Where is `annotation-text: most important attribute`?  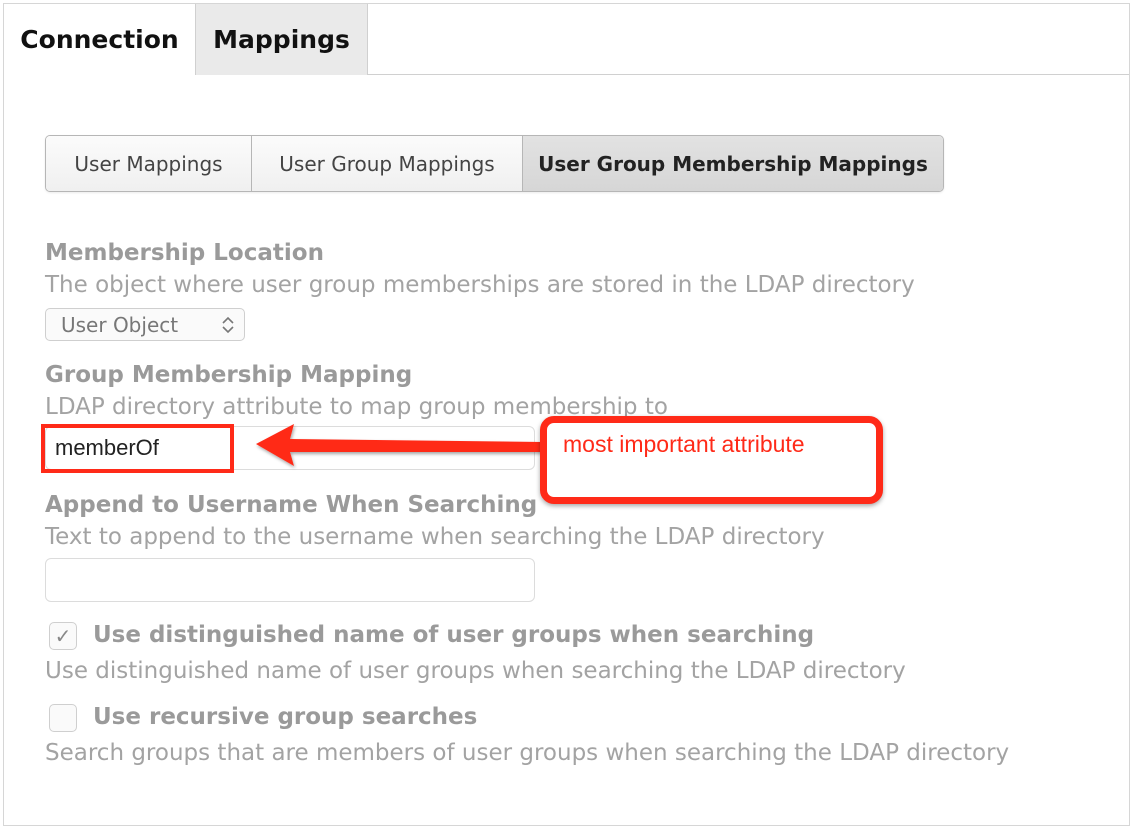
annotation-text: most important attribute is located at coordinates (684, 444).